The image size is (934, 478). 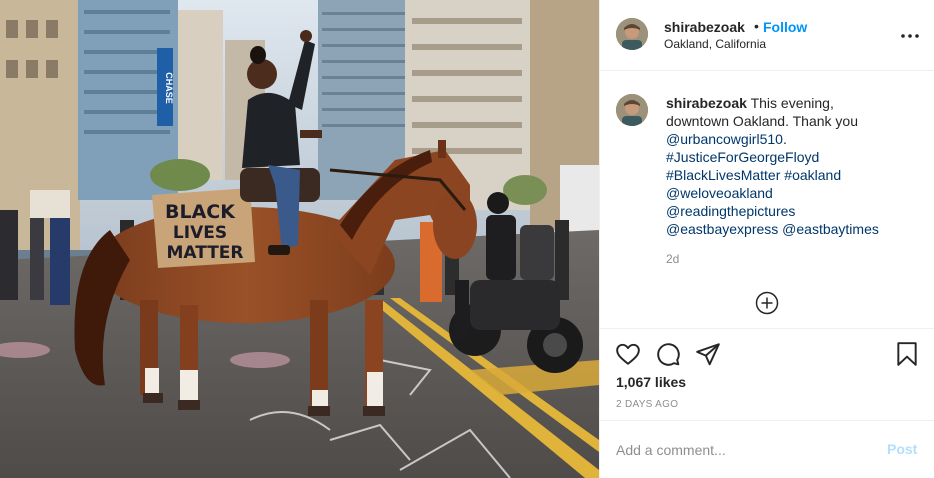 I want to click on sign-line-matter: MATTER, so click(x=204, y=253).